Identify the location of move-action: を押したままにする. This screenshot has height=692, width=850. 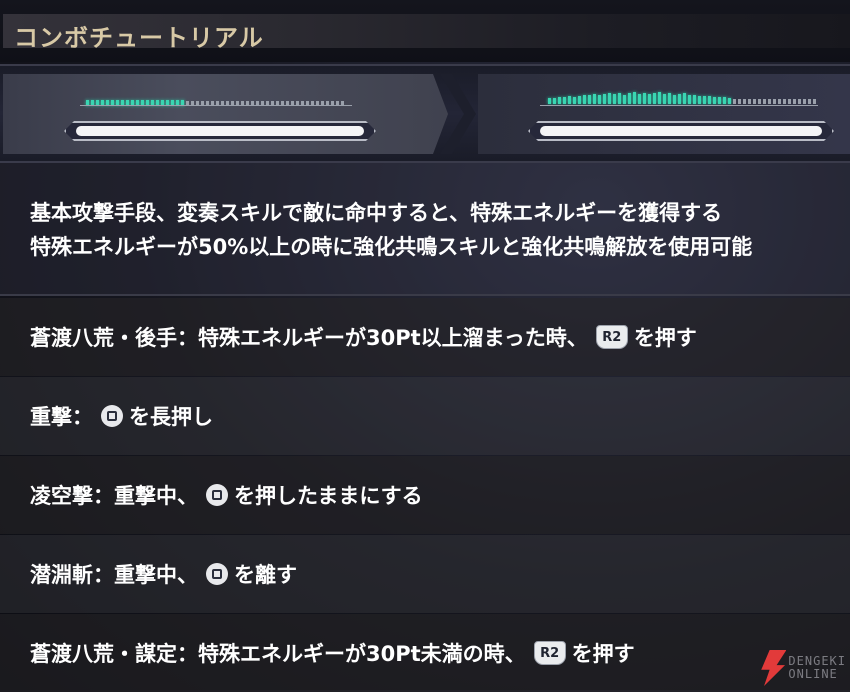
(328, 496).